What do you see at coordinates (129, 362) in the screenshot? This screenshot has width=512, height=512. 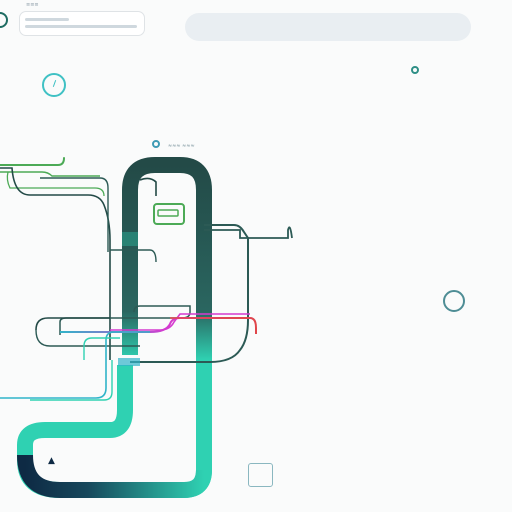 I see `blue-strip` at bounding box center [129, 362].